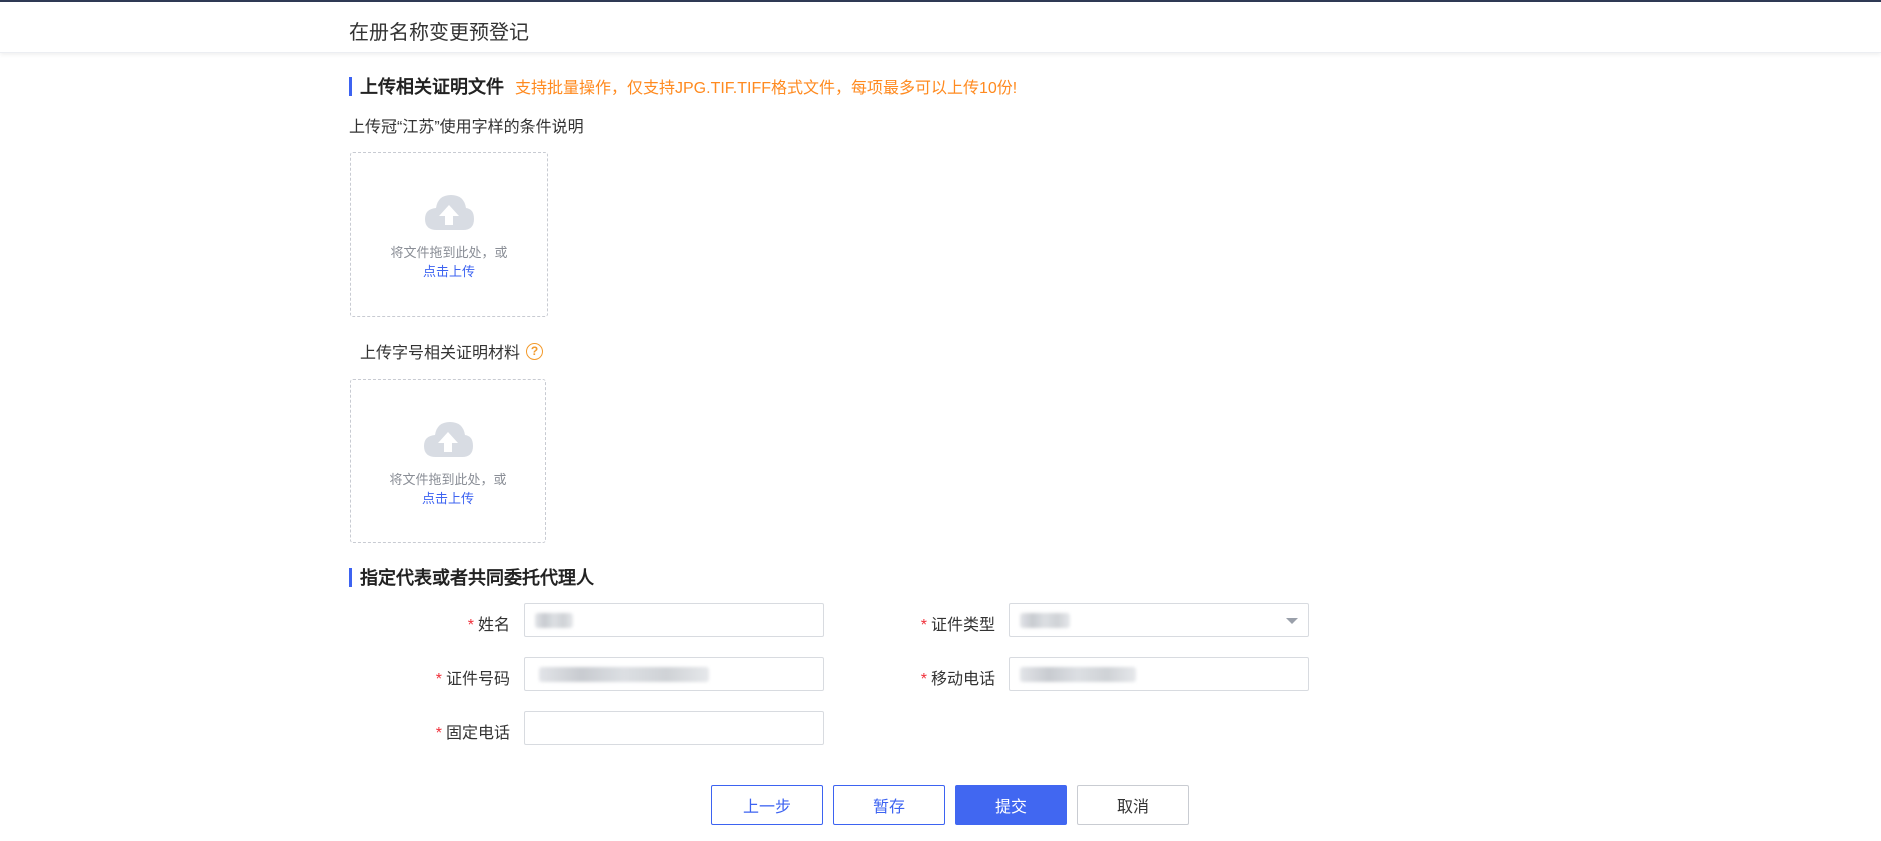  What do you see at coordinates (1159, 620) in the screenshot?
I see `id-type-select` at bounding box center [1159, 620].